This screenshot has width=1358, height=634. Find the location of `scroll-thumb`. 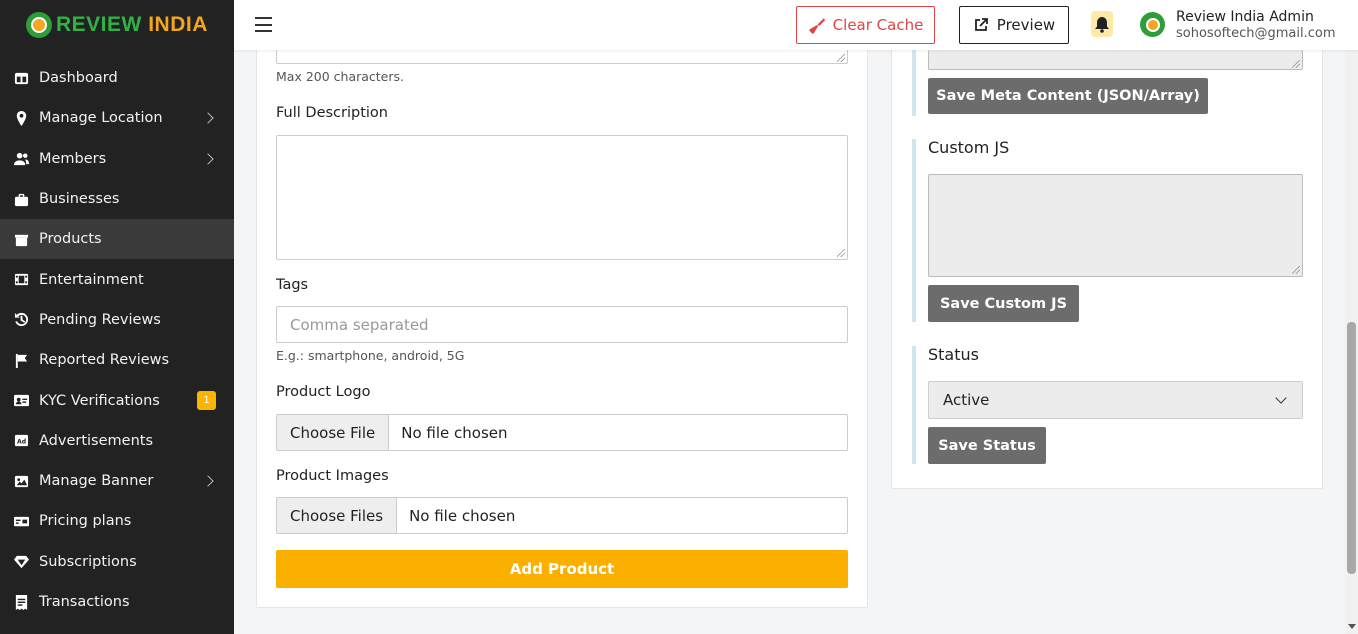

scroll-thumb is located at coordinates (1351, 448).